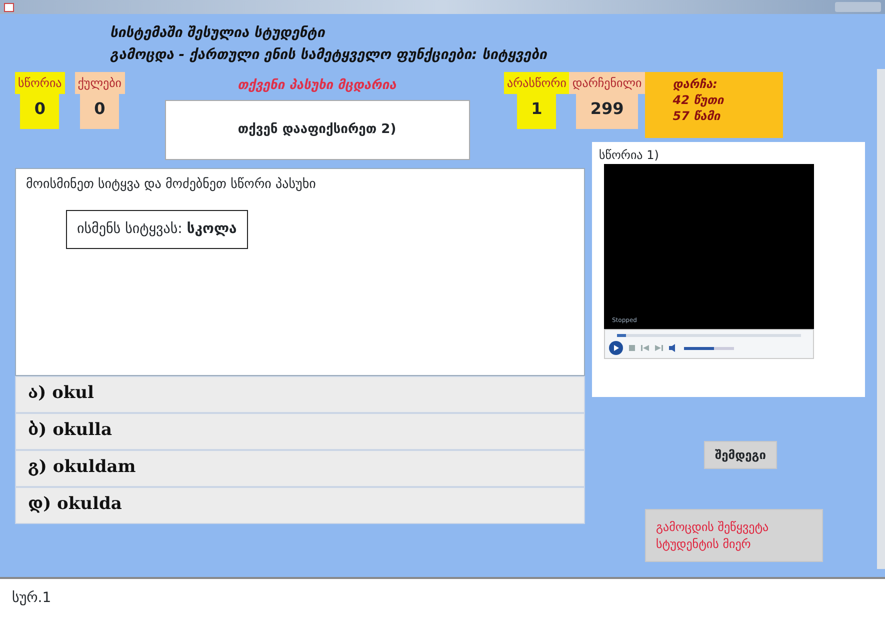  I want to click on stat-label: დარჩენილი, so click(607, 83).